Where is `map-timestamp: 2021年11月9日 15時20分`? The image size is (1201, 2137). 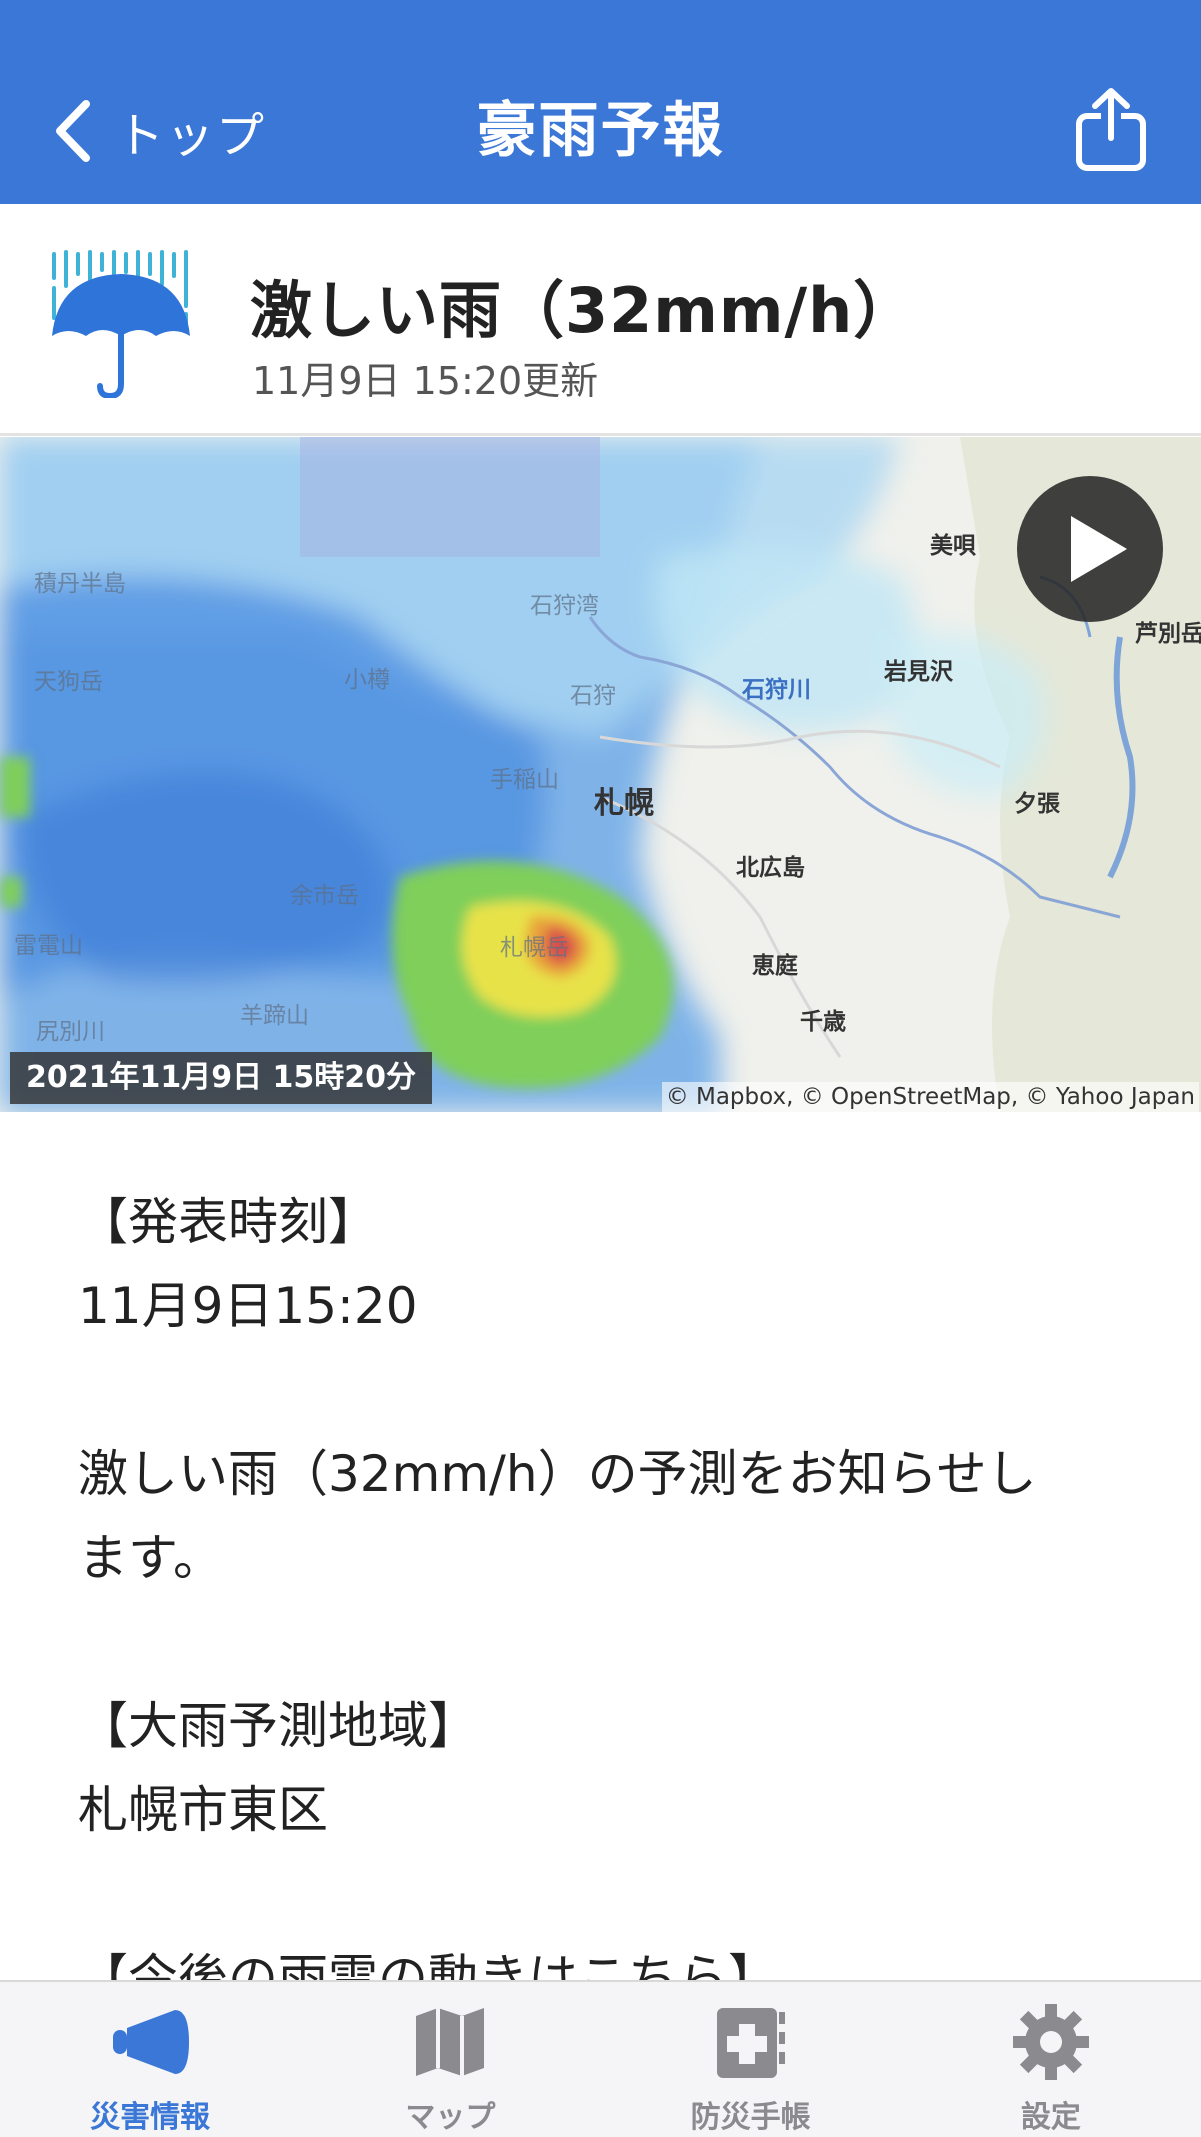 map-timestamp: 2021年11月9日 15時20分 is located at coordinates (221, 1078).